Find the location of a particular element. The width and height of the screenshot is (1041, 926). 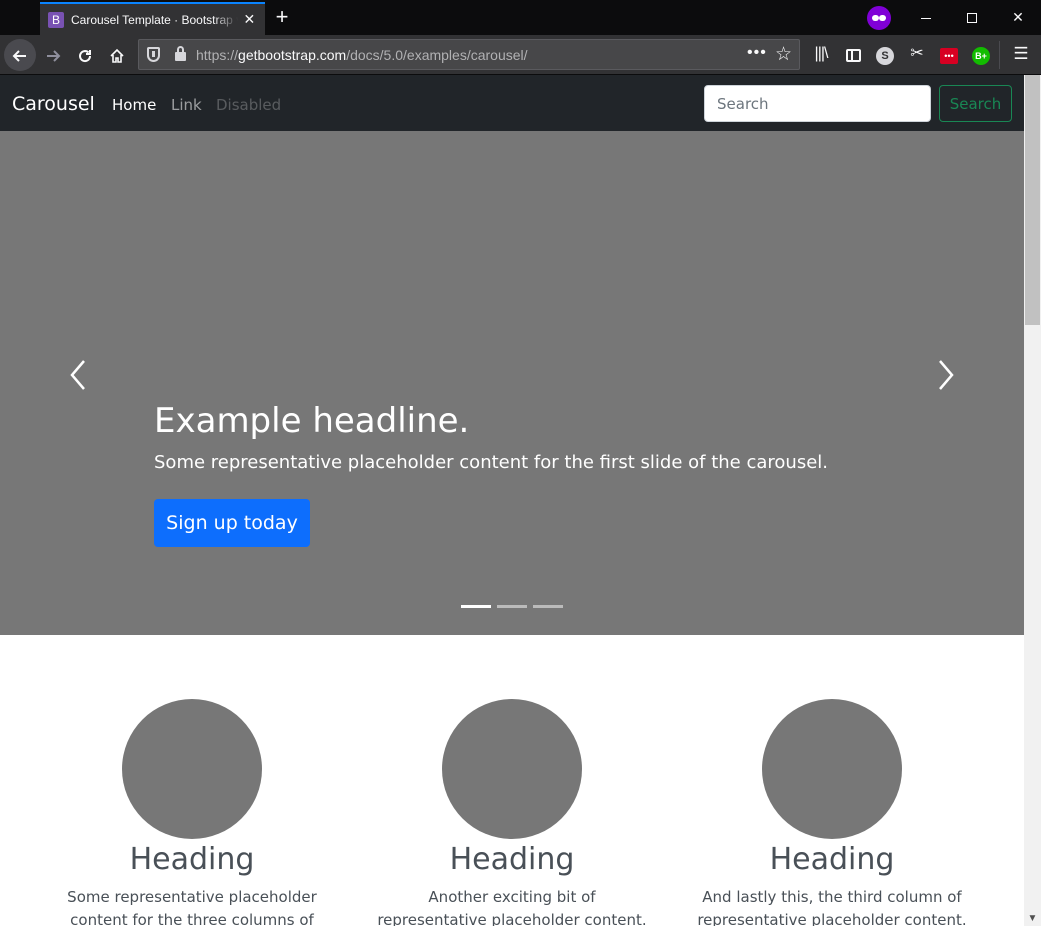

private-browsing-icon is located at coordinates (879, 18).